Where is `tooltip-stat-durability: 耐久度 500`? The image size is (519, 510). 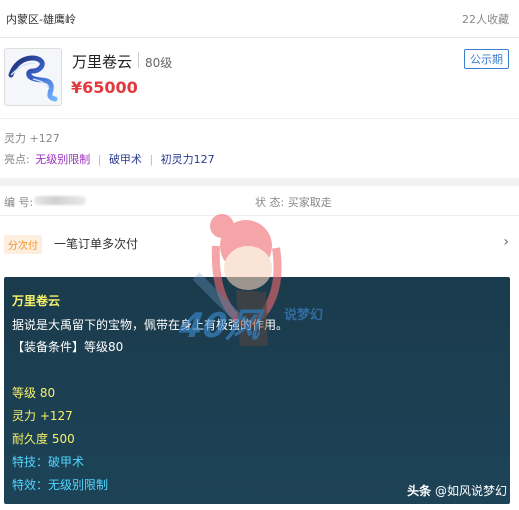 tooltip-stat-durability: 耐久度 500 is located at coordinates (43, 439).